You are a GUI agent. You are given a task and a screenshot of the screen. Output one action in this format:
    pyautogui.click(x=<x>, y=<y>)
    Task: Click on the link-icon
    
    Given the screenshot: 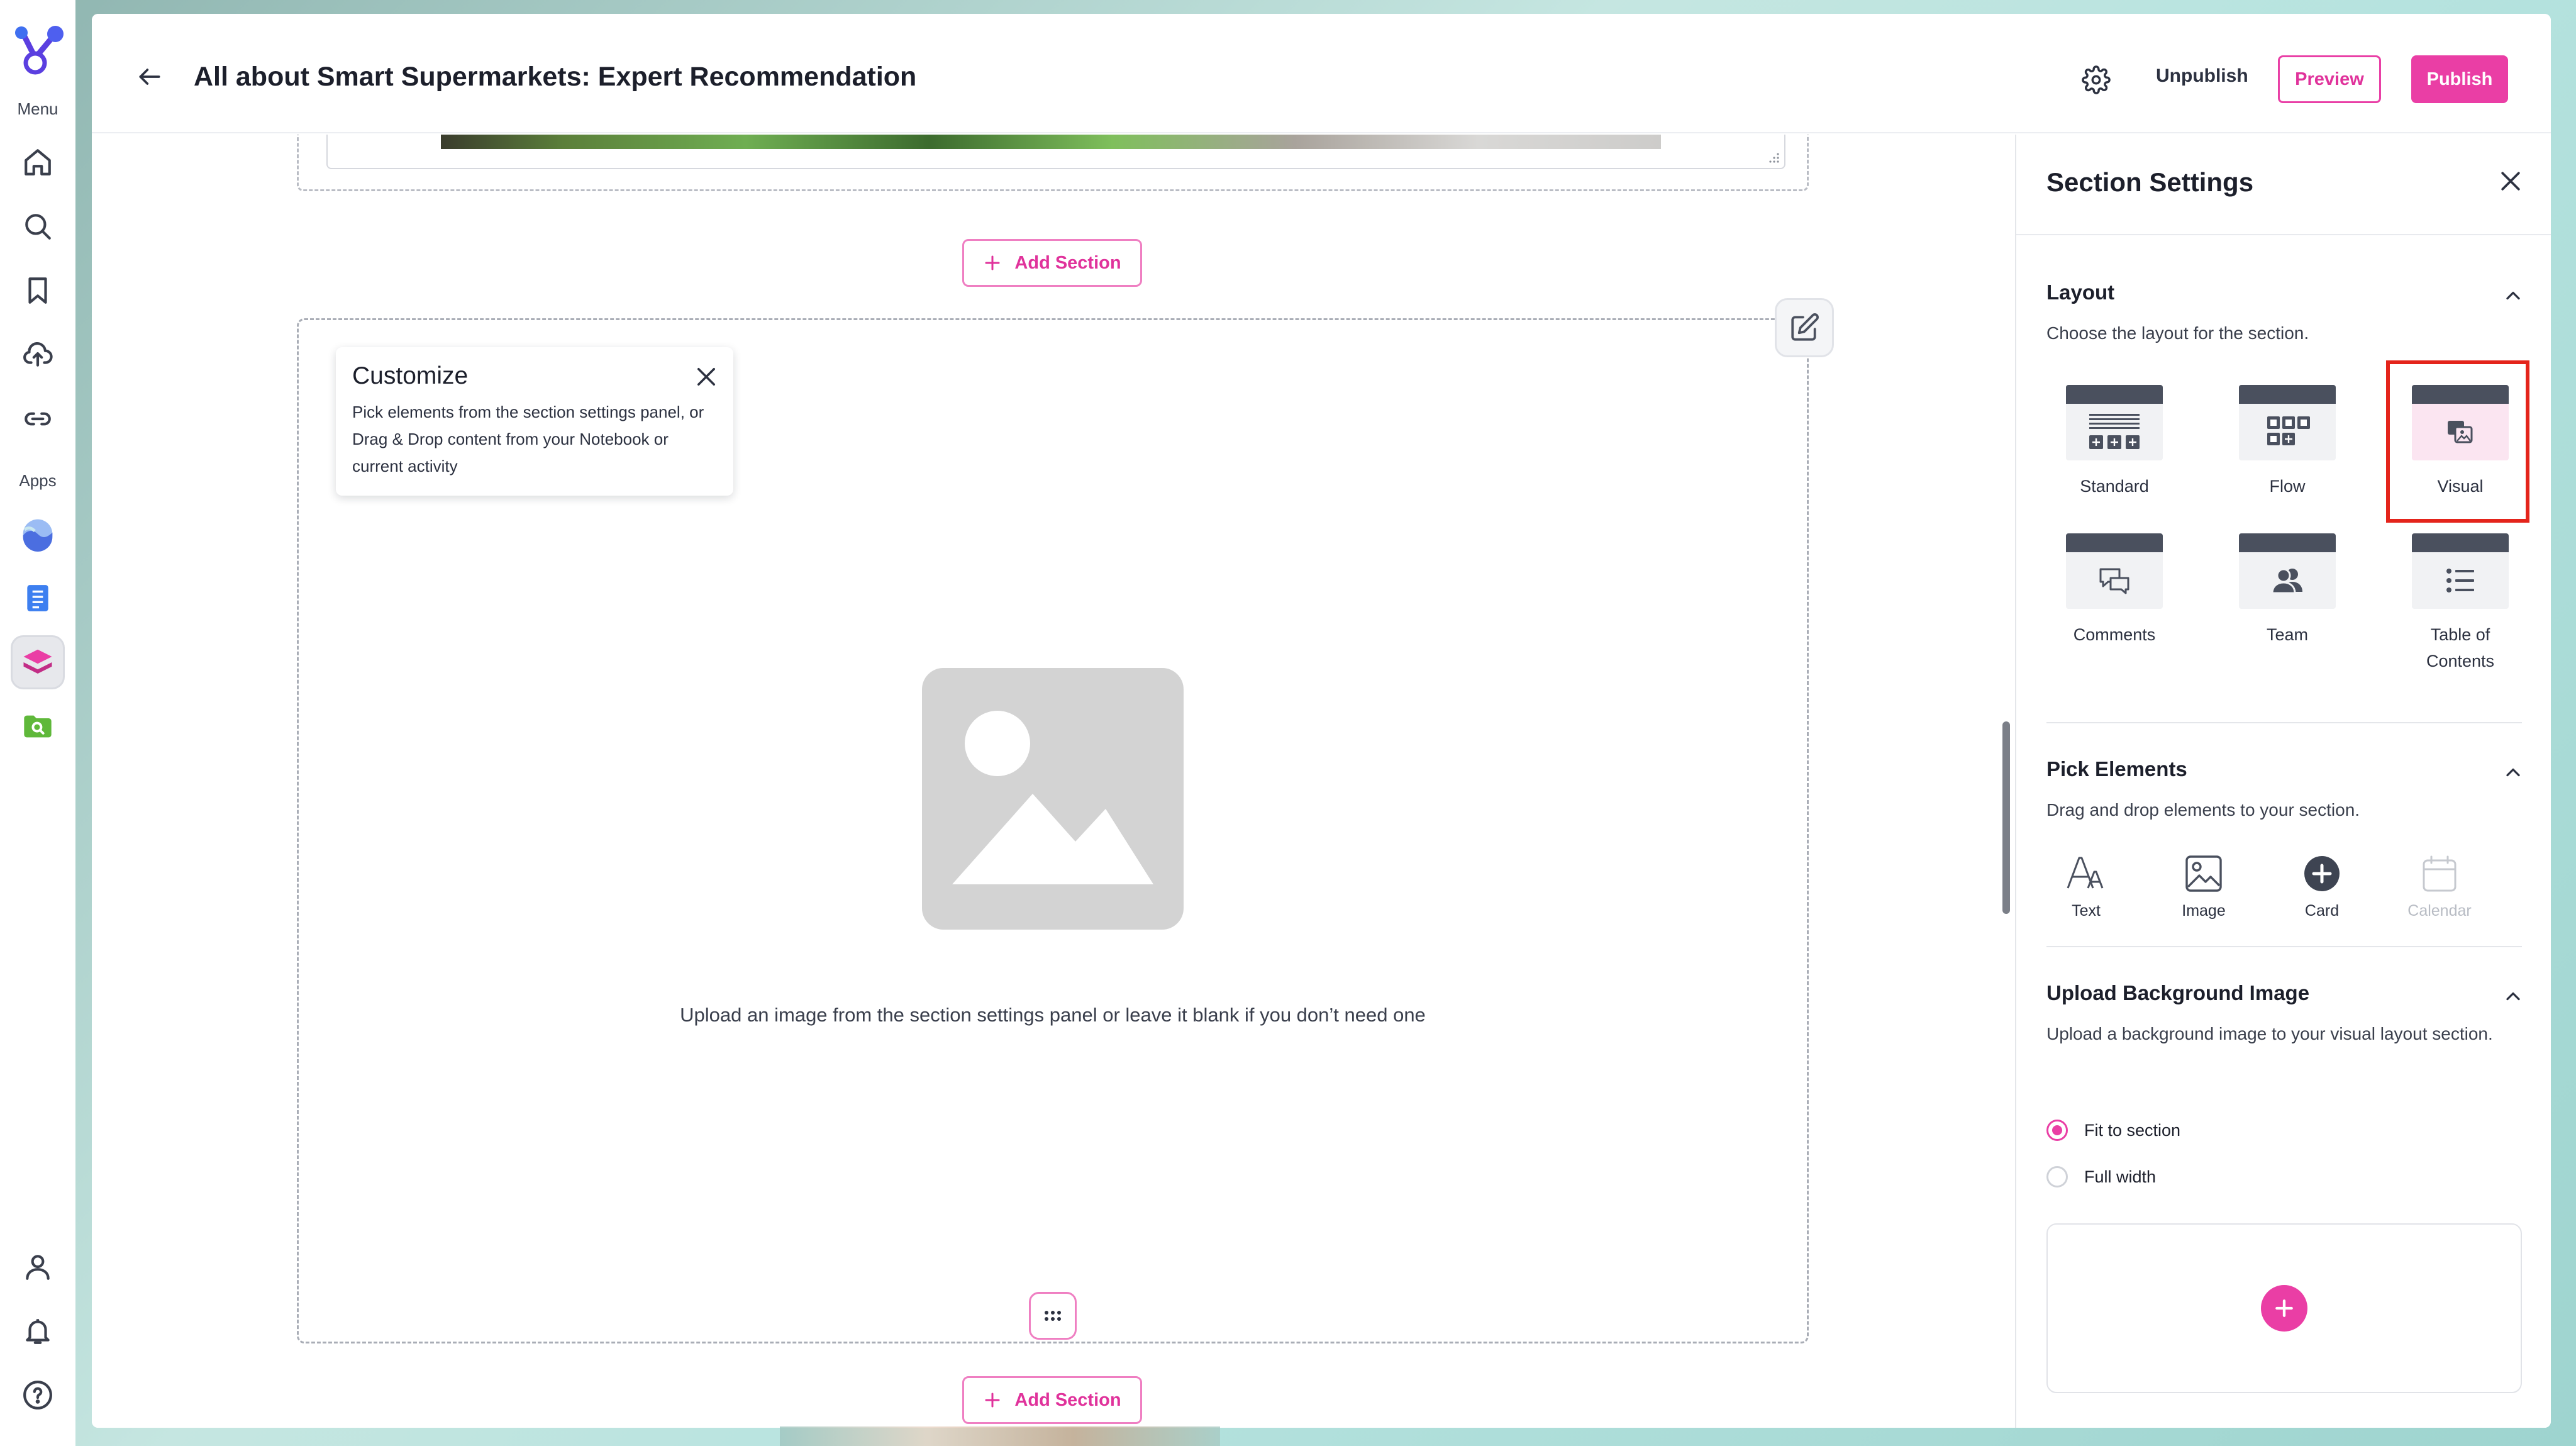 What is the action you would take?
    pyautogui.click(x=38, y=419)
    